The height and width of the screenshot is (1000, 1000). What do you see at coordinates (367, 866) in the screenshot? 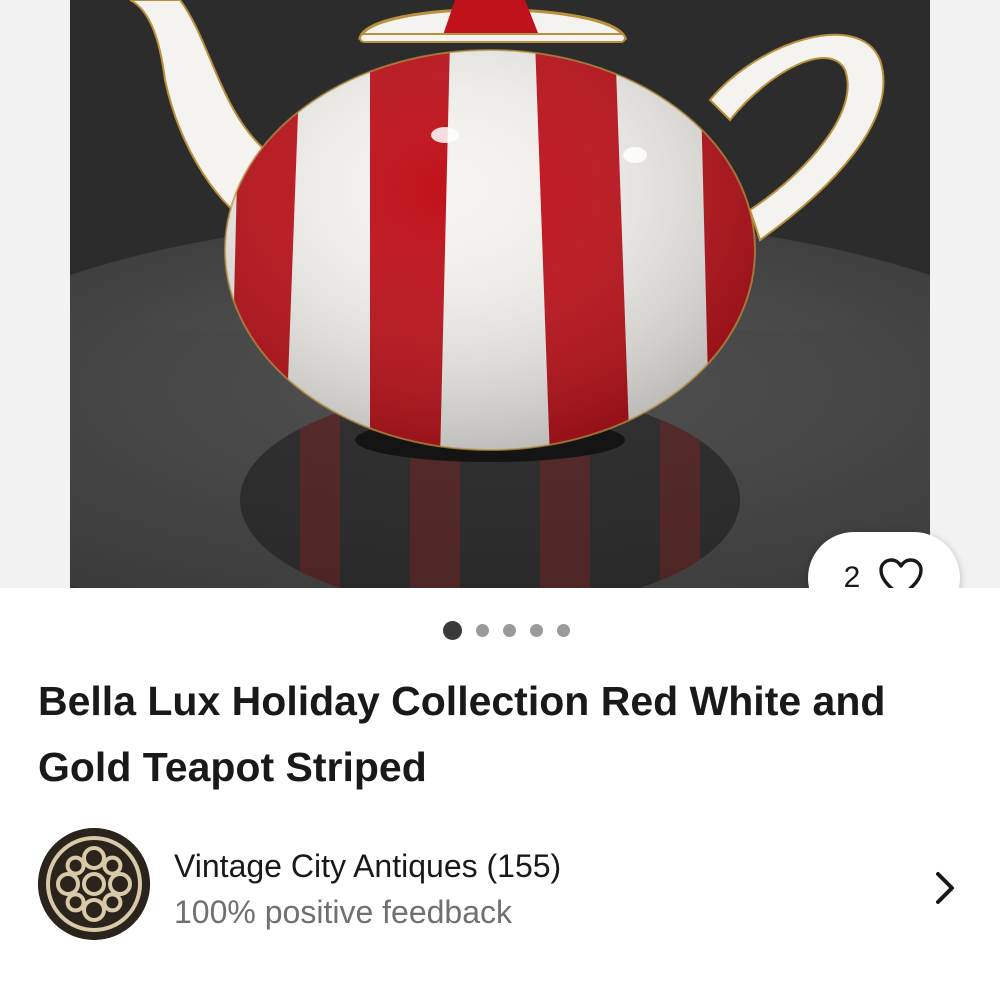
I see `seller-name: Vintage City Antiques (155)` at bounding box center [367, 866].